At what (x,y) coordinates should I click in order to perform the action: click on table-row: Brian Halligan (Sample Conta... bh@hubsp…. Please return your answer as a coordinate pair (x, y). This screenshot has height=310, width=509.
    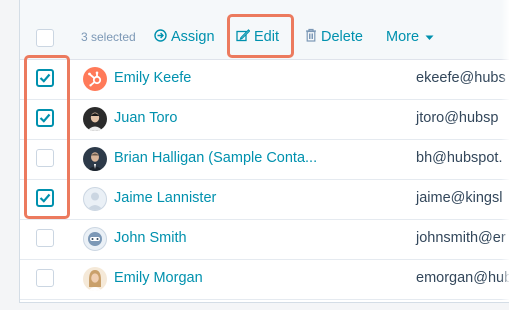
    Looking at the image, I should click on (264, 159).